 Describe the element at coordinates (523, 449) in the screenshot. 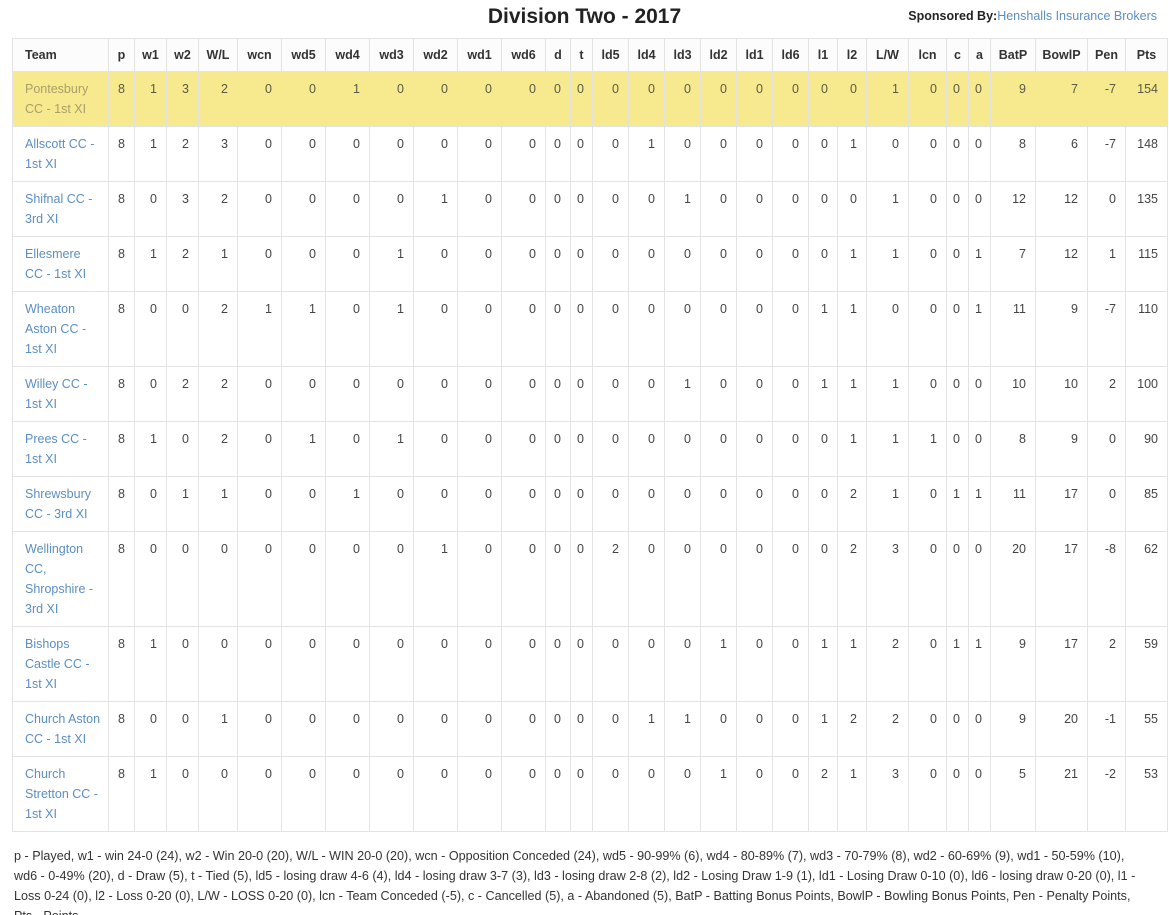

I see `cell-wd6: 0` at that location.